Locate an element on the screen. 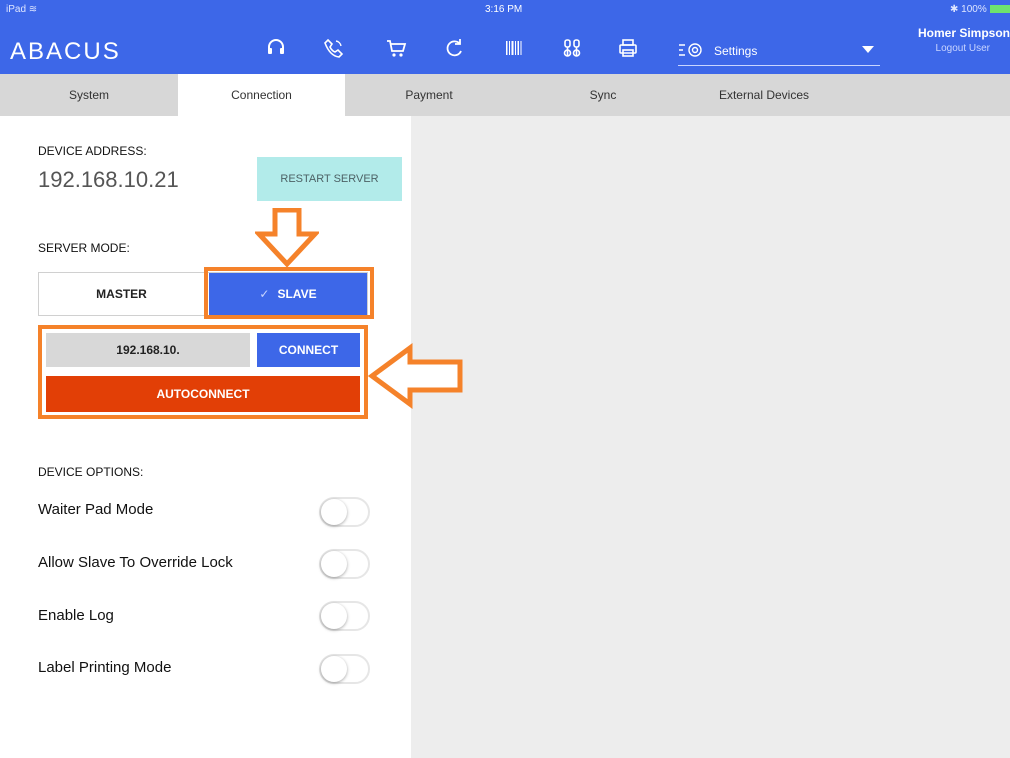  battery-icon is located at coordinates (999, 9).